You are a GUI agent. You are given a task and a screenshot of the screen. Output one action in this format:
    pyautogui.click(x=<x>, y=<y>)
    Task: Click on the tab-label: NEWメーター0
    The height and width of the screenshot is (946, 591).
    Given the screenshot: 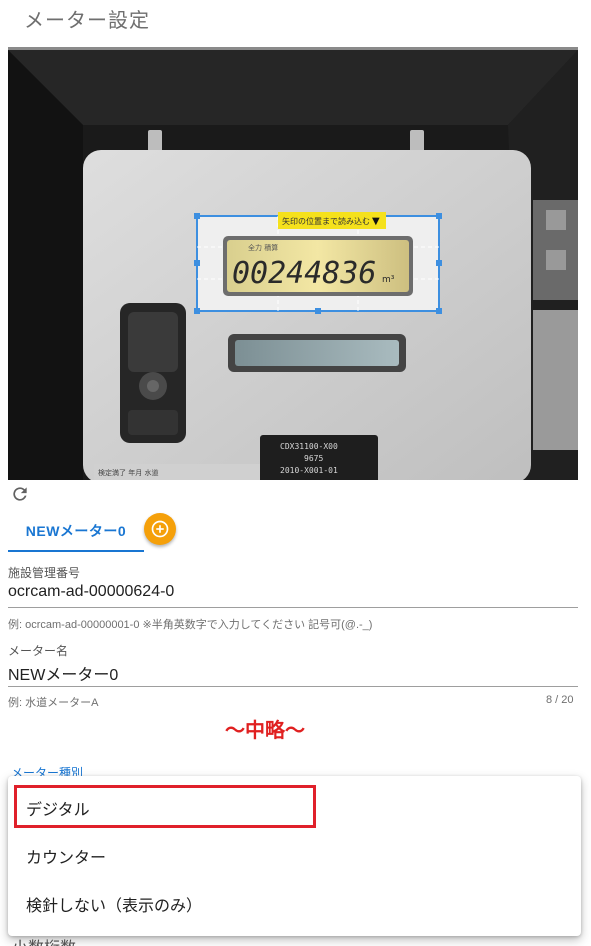 What is the action you would take?
    pyautogui.click(x=76, y=531)
    